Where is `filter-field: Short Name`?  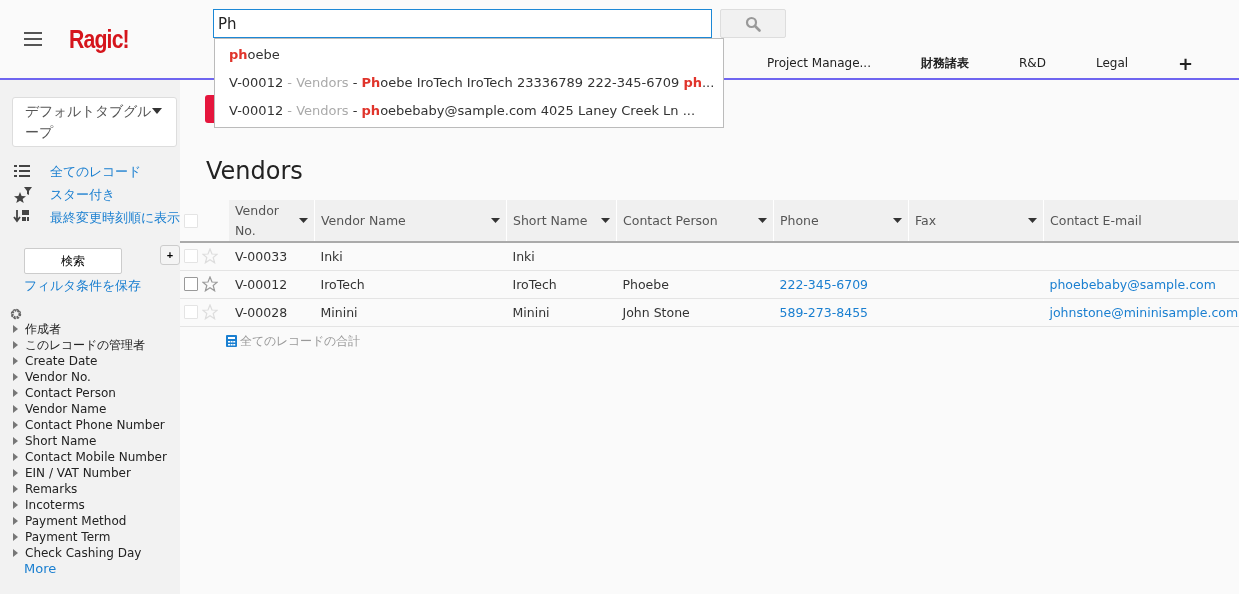 filter-field: Short Name is located at coordinates (61, 441).